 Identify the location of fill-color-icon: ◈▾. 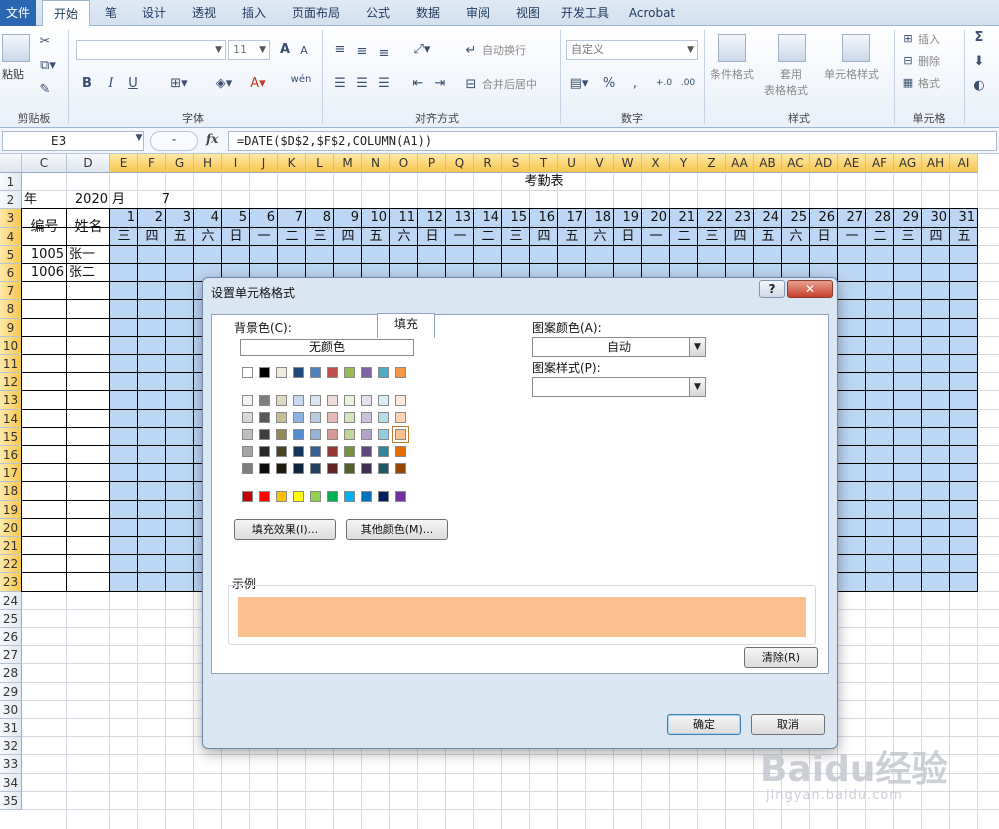
(224, 83).